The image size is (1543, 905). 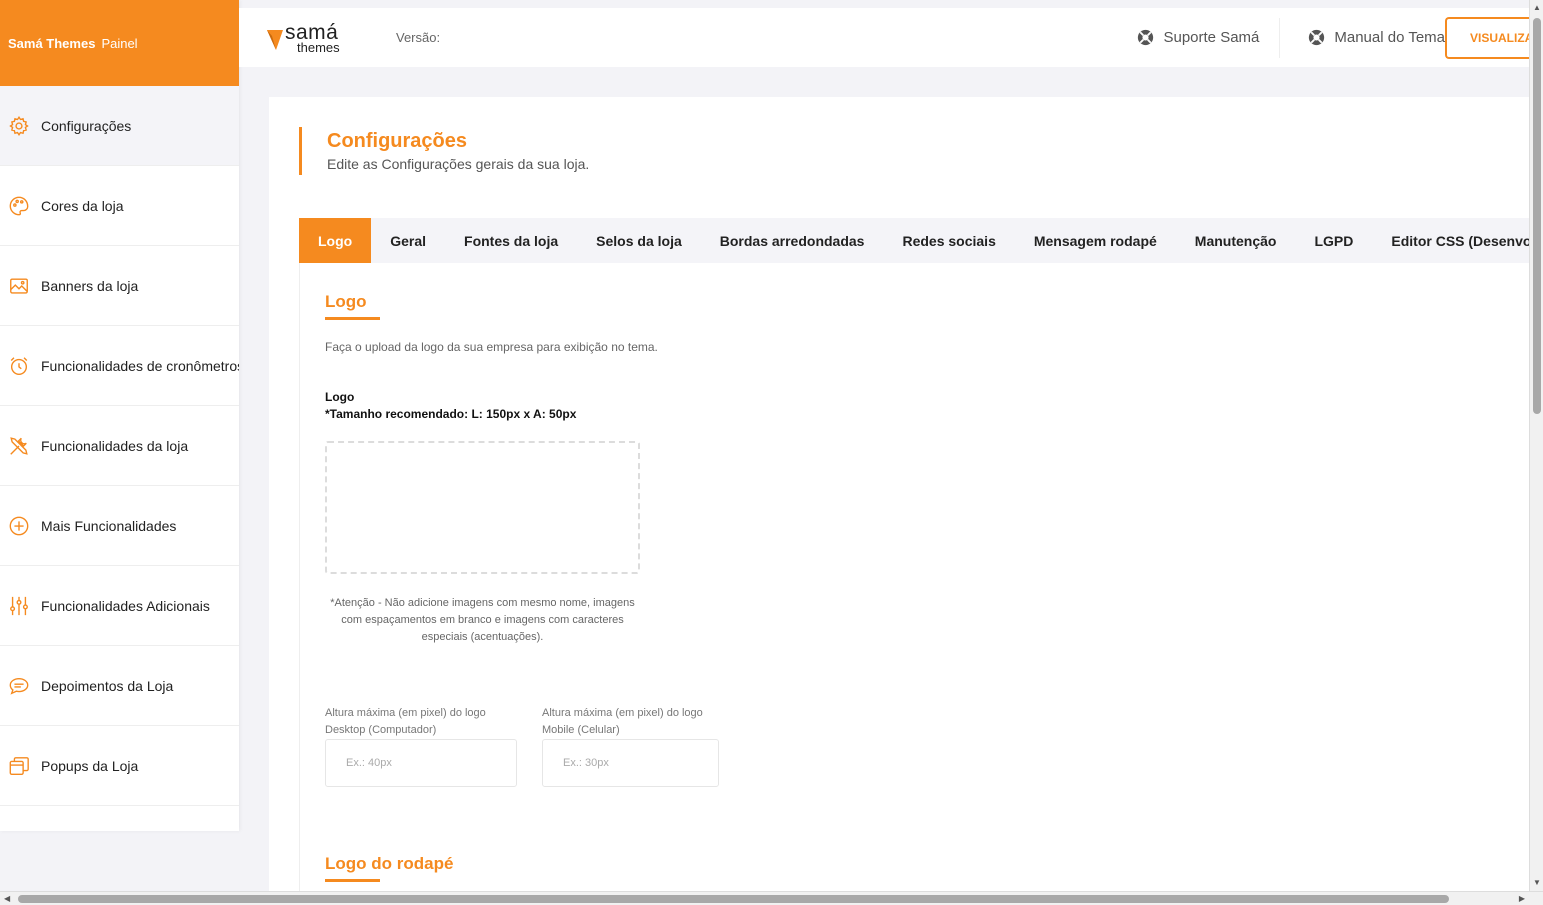 I want to click on scroll-down-icon: ▼, so click(x=1537, y=883).